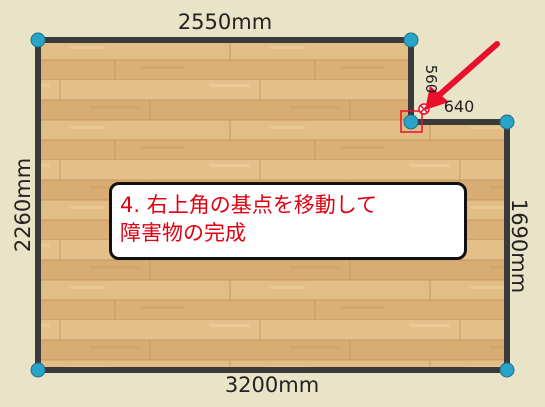 The height and width of the screenshot is (407, 545). I want to click on instruction-line-1: 4. 右上角の基点を移動して, so click(249, 205).